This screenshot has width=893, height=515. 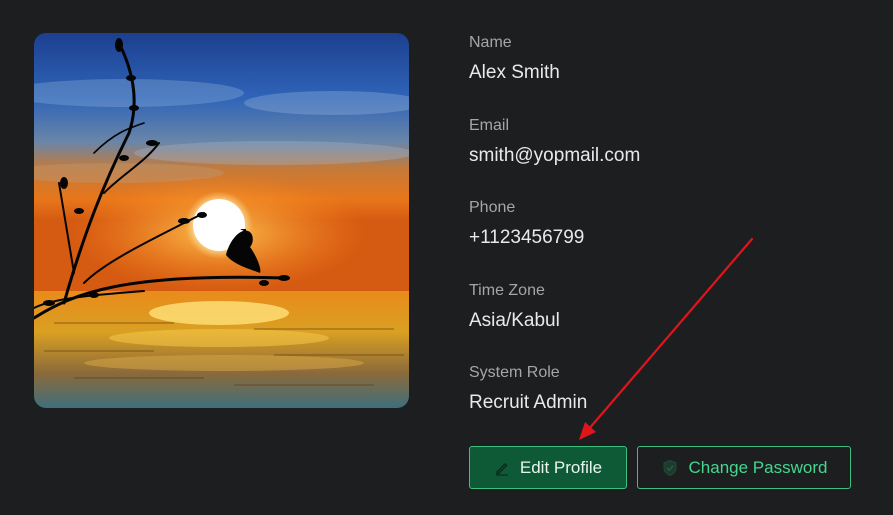 What do you see at coordinates (507, 290) in the screenshot?
I see `timezone-label: Time Zone` at bounding box center [507, 290].